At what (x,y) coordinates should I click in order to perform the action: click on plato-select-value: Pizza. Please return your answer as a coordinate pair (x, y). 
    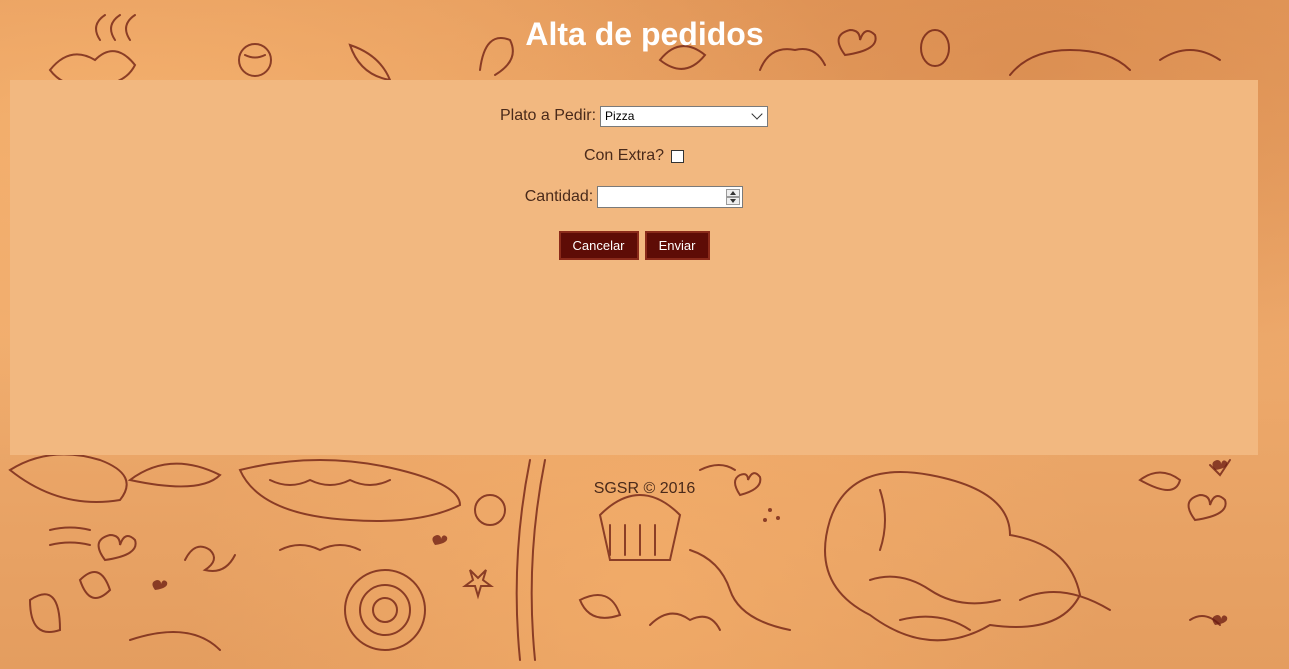
    Looking at the image, I should click on (620, 116).